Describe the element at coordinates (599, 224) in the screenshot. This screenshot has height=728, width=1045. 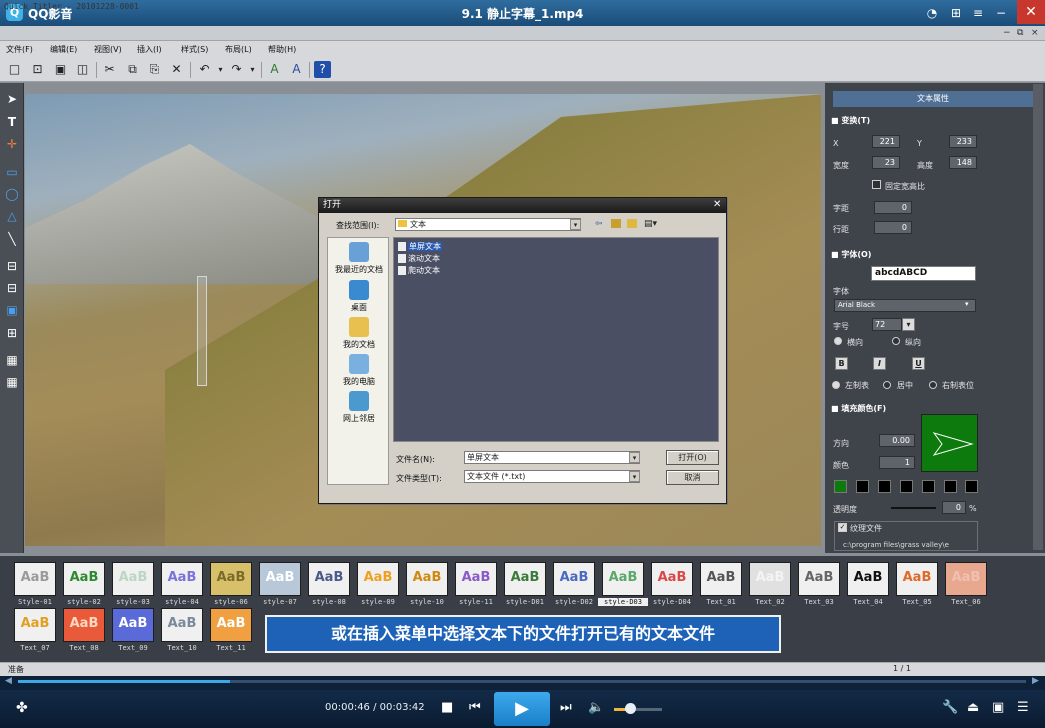
I see `back-icon: ⇦` at that location.